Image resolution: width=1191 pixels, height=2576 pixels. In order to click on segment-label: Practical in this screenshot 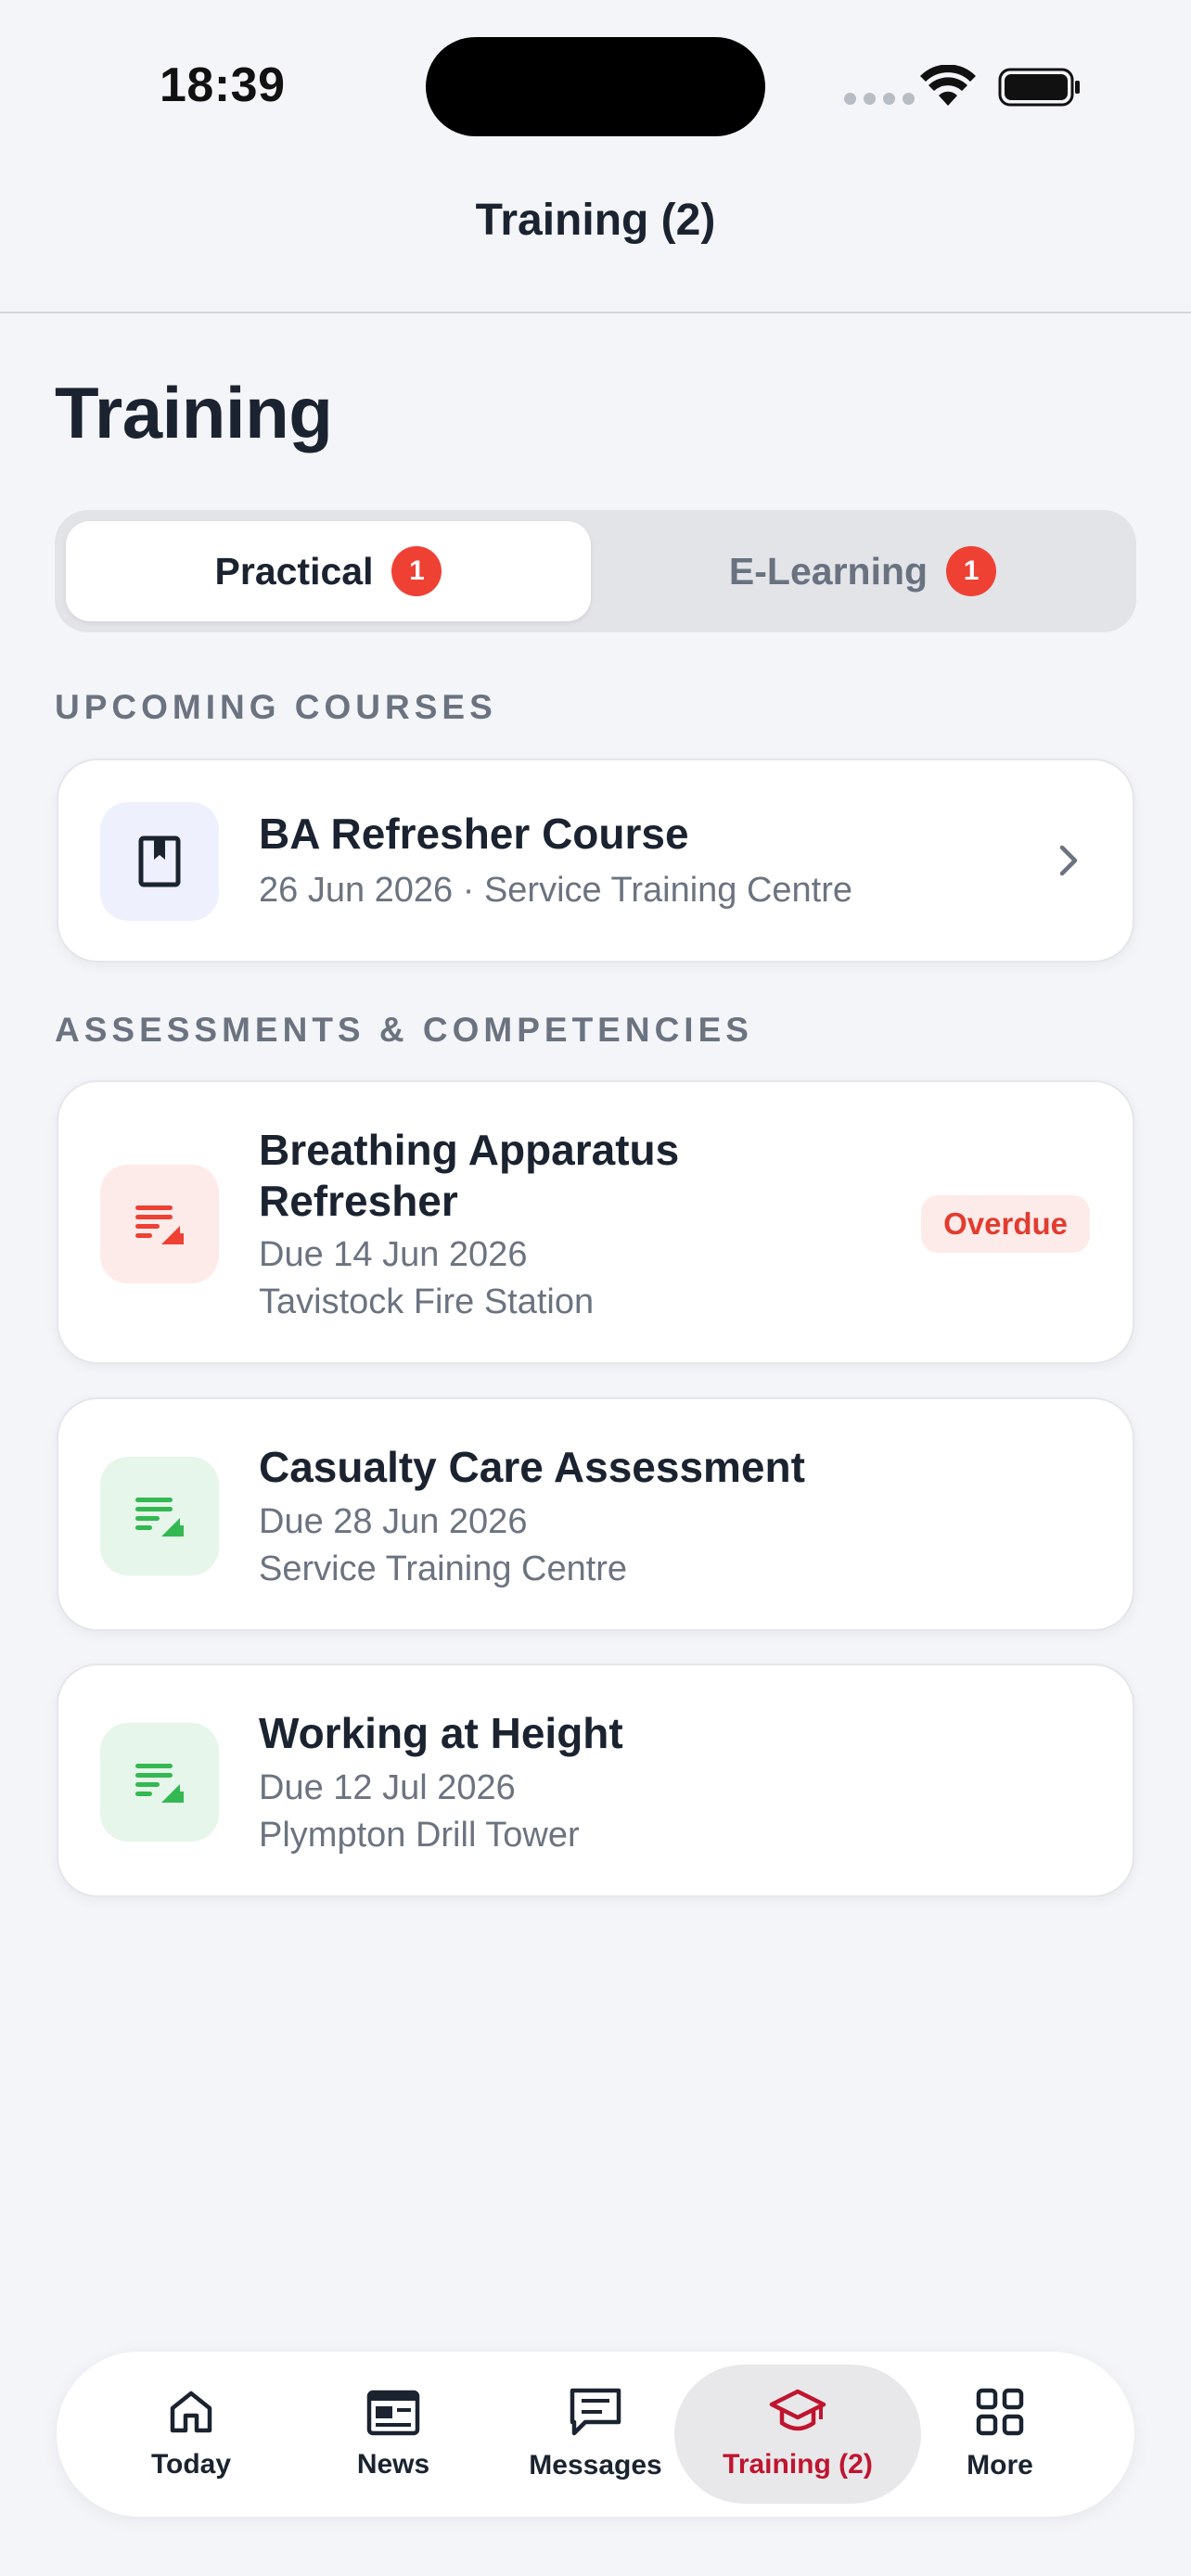, I will do `click(294, 571)`.